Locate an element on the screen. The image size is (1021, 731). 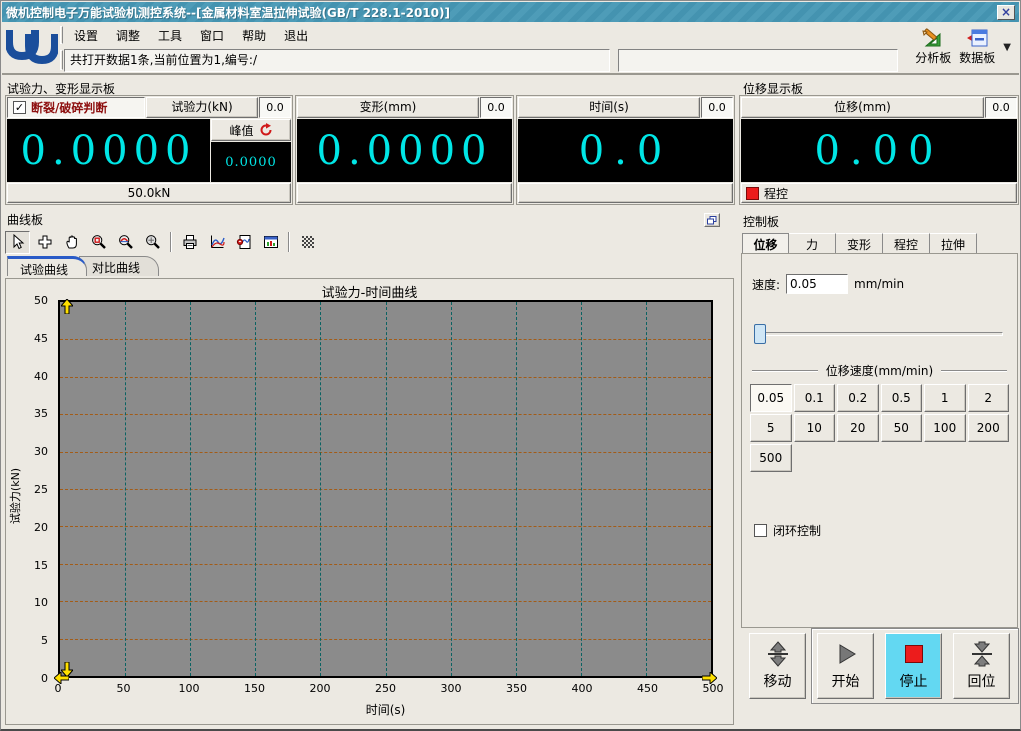
displacement-aux-value: 0.0 is located at coordinates (1001, 107).